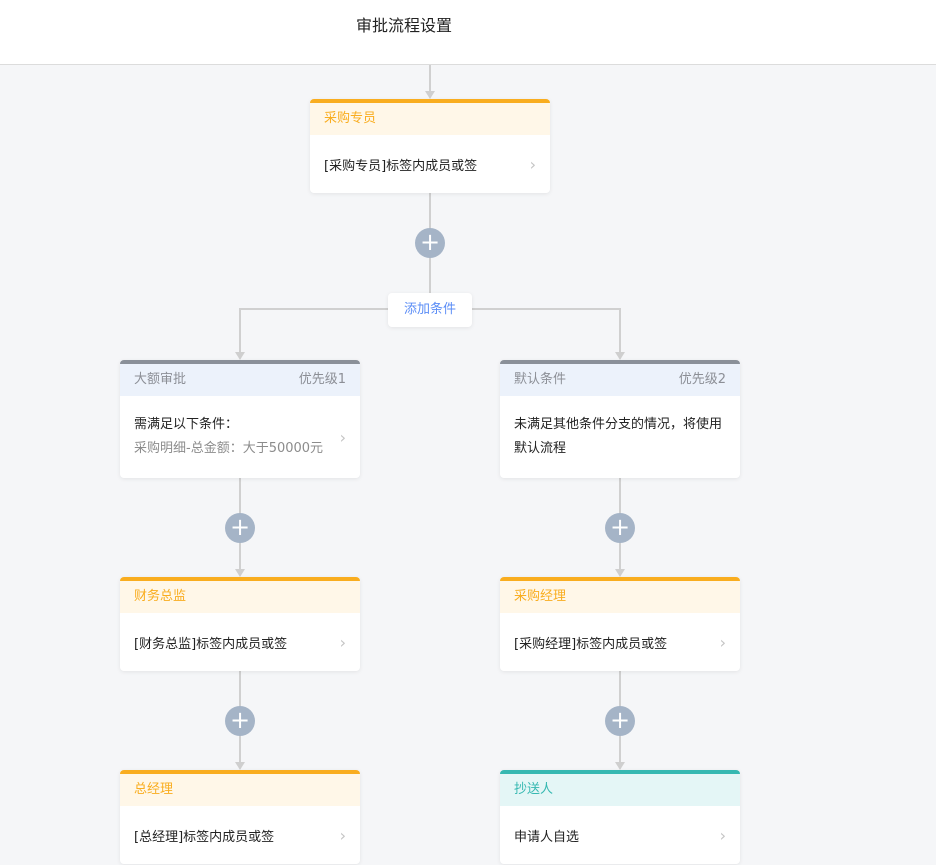 The image size is (936, 865). What do you see at coordinates (702, 379) in the screenshot?
I see `priority-label: 优先级2` at bounding box center [702, 379].